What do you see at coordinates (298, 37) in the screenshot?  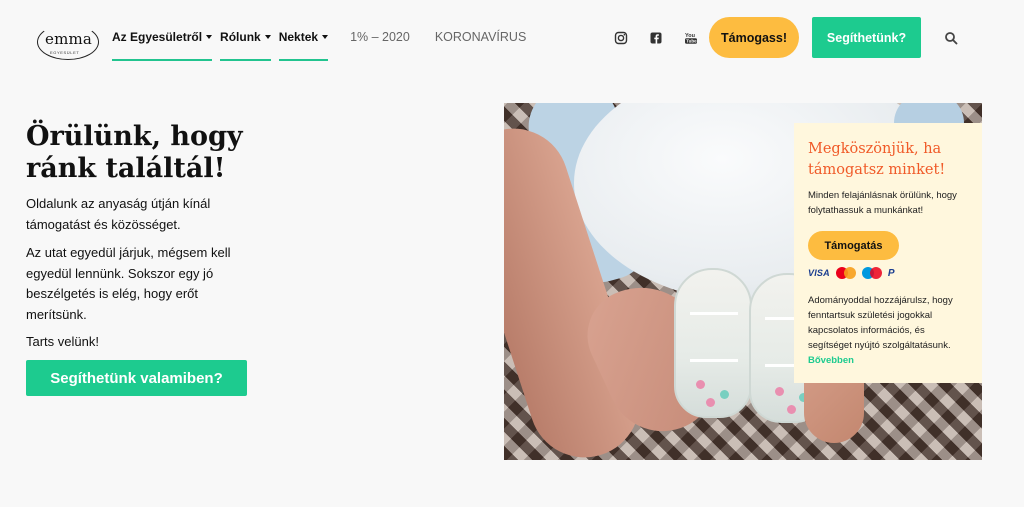 I see `menu-item-label: Nektek` at bounding box center [298, 37].